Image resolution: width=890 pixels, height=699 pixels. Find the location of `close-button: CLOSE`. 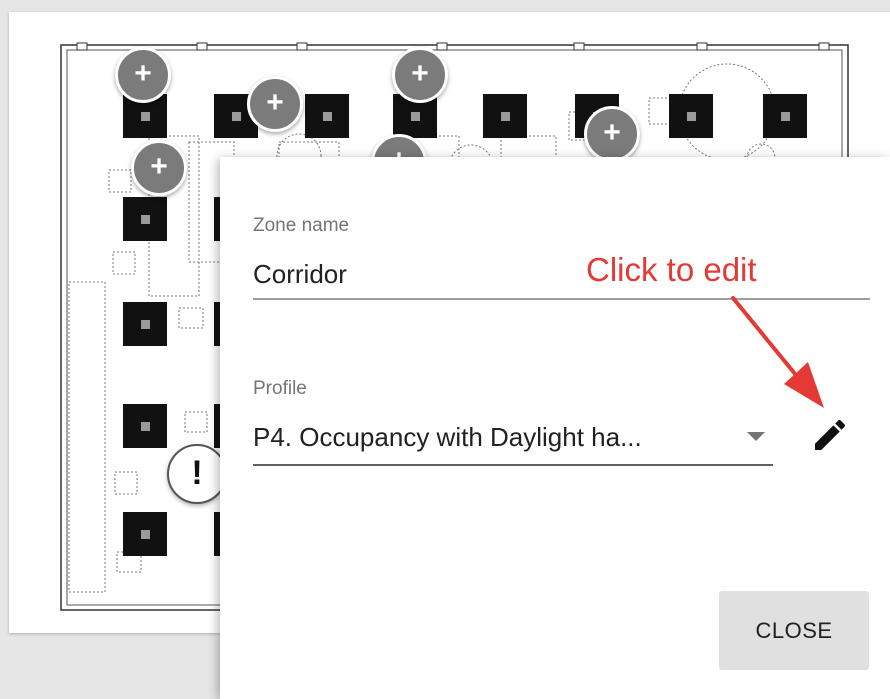

close-button: CLOSE is located at coordinates (794, 630).